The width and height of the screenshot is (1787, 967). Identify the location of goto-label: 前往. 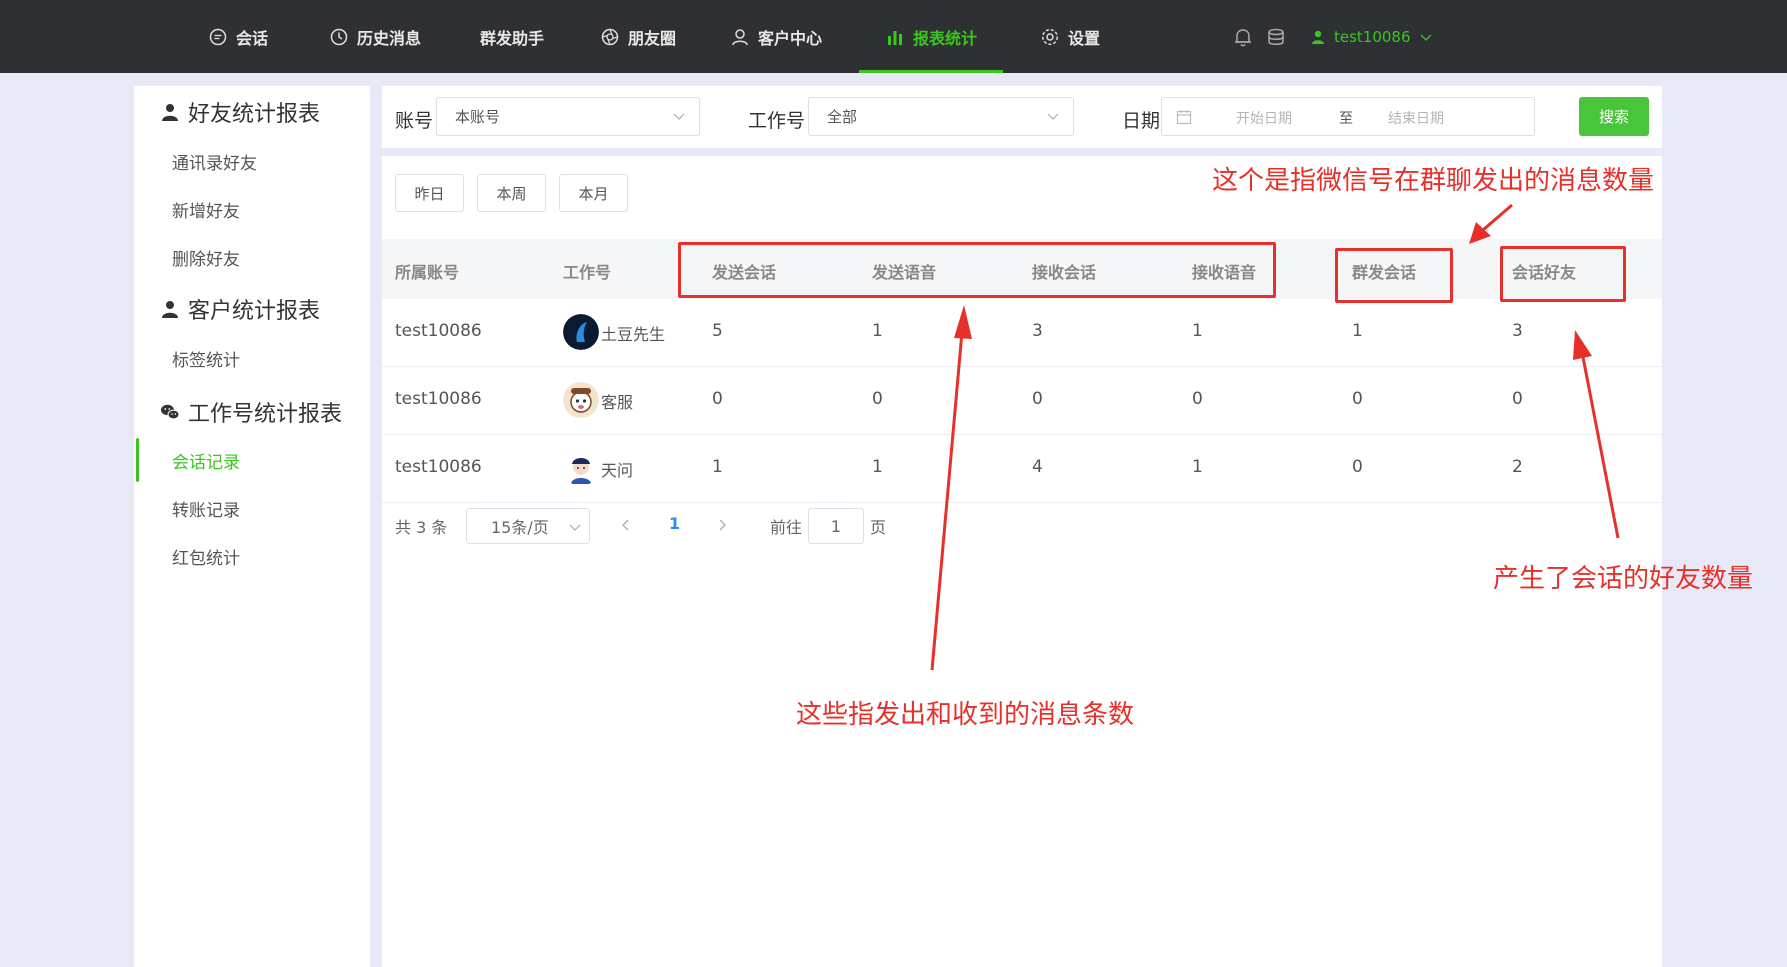
(786, 527).